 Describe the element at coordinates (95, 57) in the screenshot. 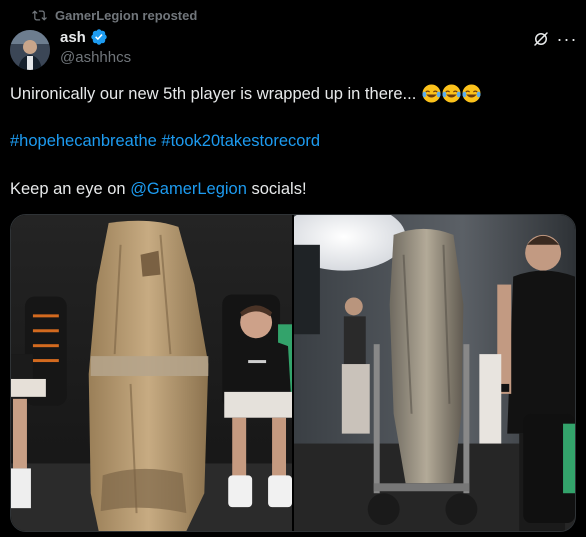

I see `author-handle: @ashhhcs` at that location.